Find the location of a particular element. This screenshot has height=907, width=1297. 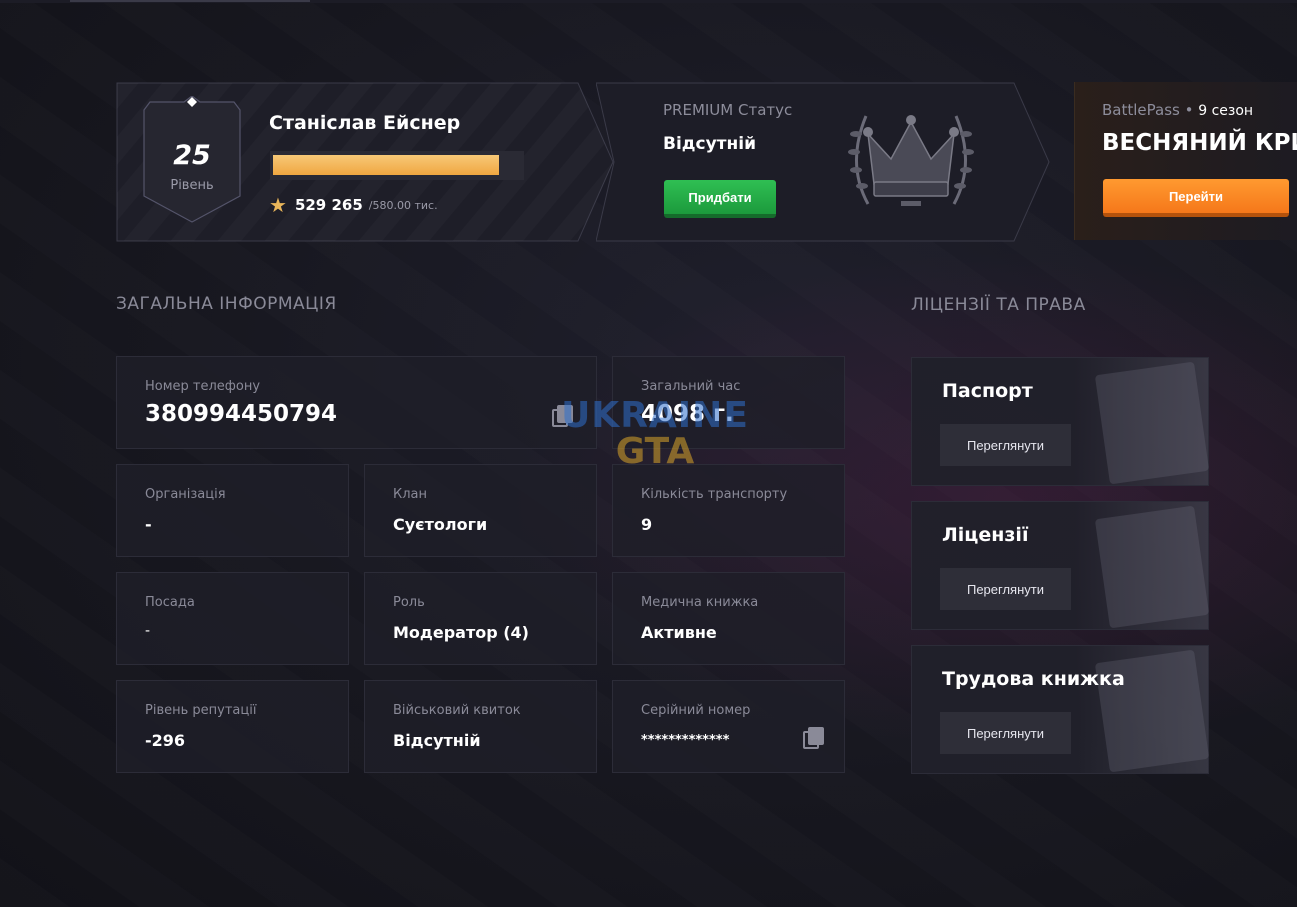

level-number: 25 is located at coordinates (192, 155).